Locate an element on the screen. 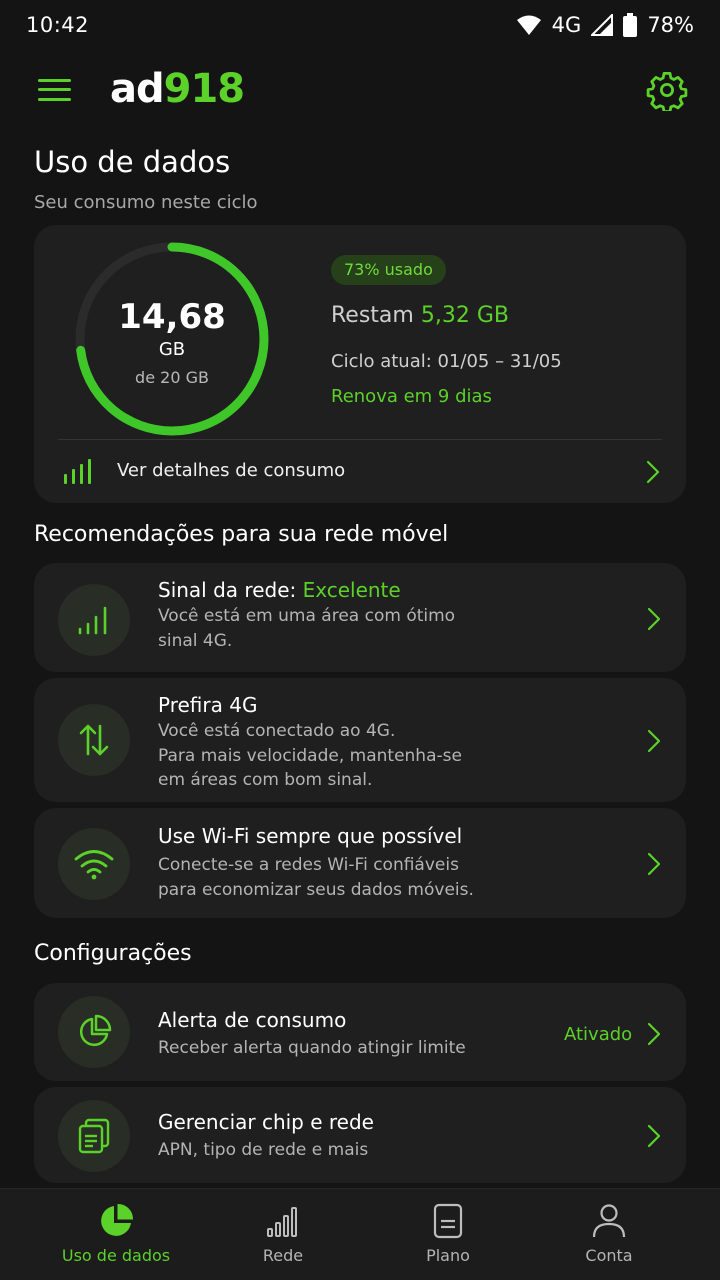  person-icon is located at coordinates (609, 1221).